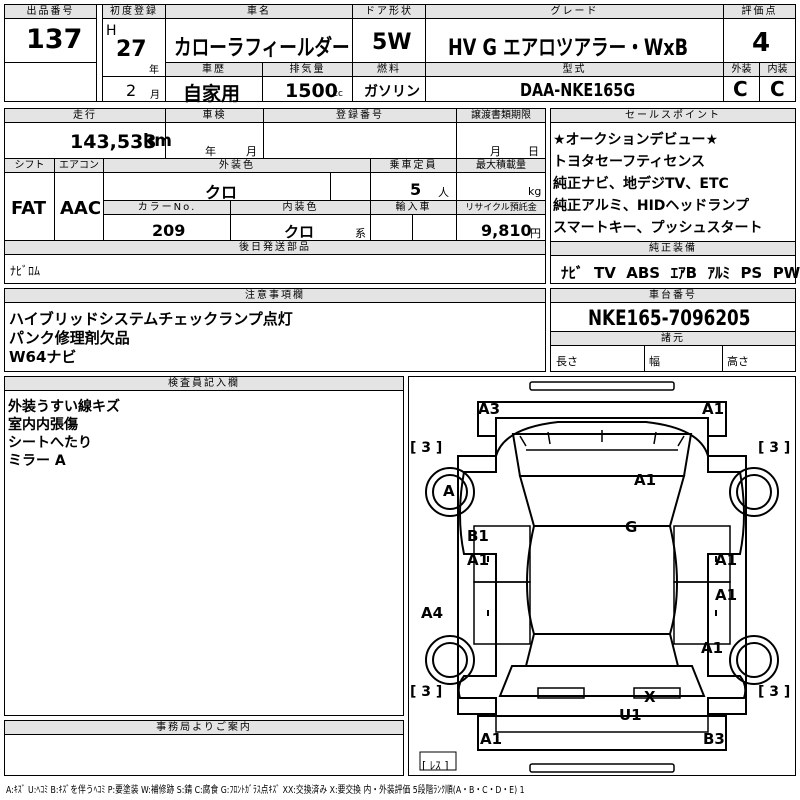 The image size is (800, 800). Describe the element at coordinates (501, 116) in the screenshot. I see `transfer-label: 譲渡書類期限` at that location.